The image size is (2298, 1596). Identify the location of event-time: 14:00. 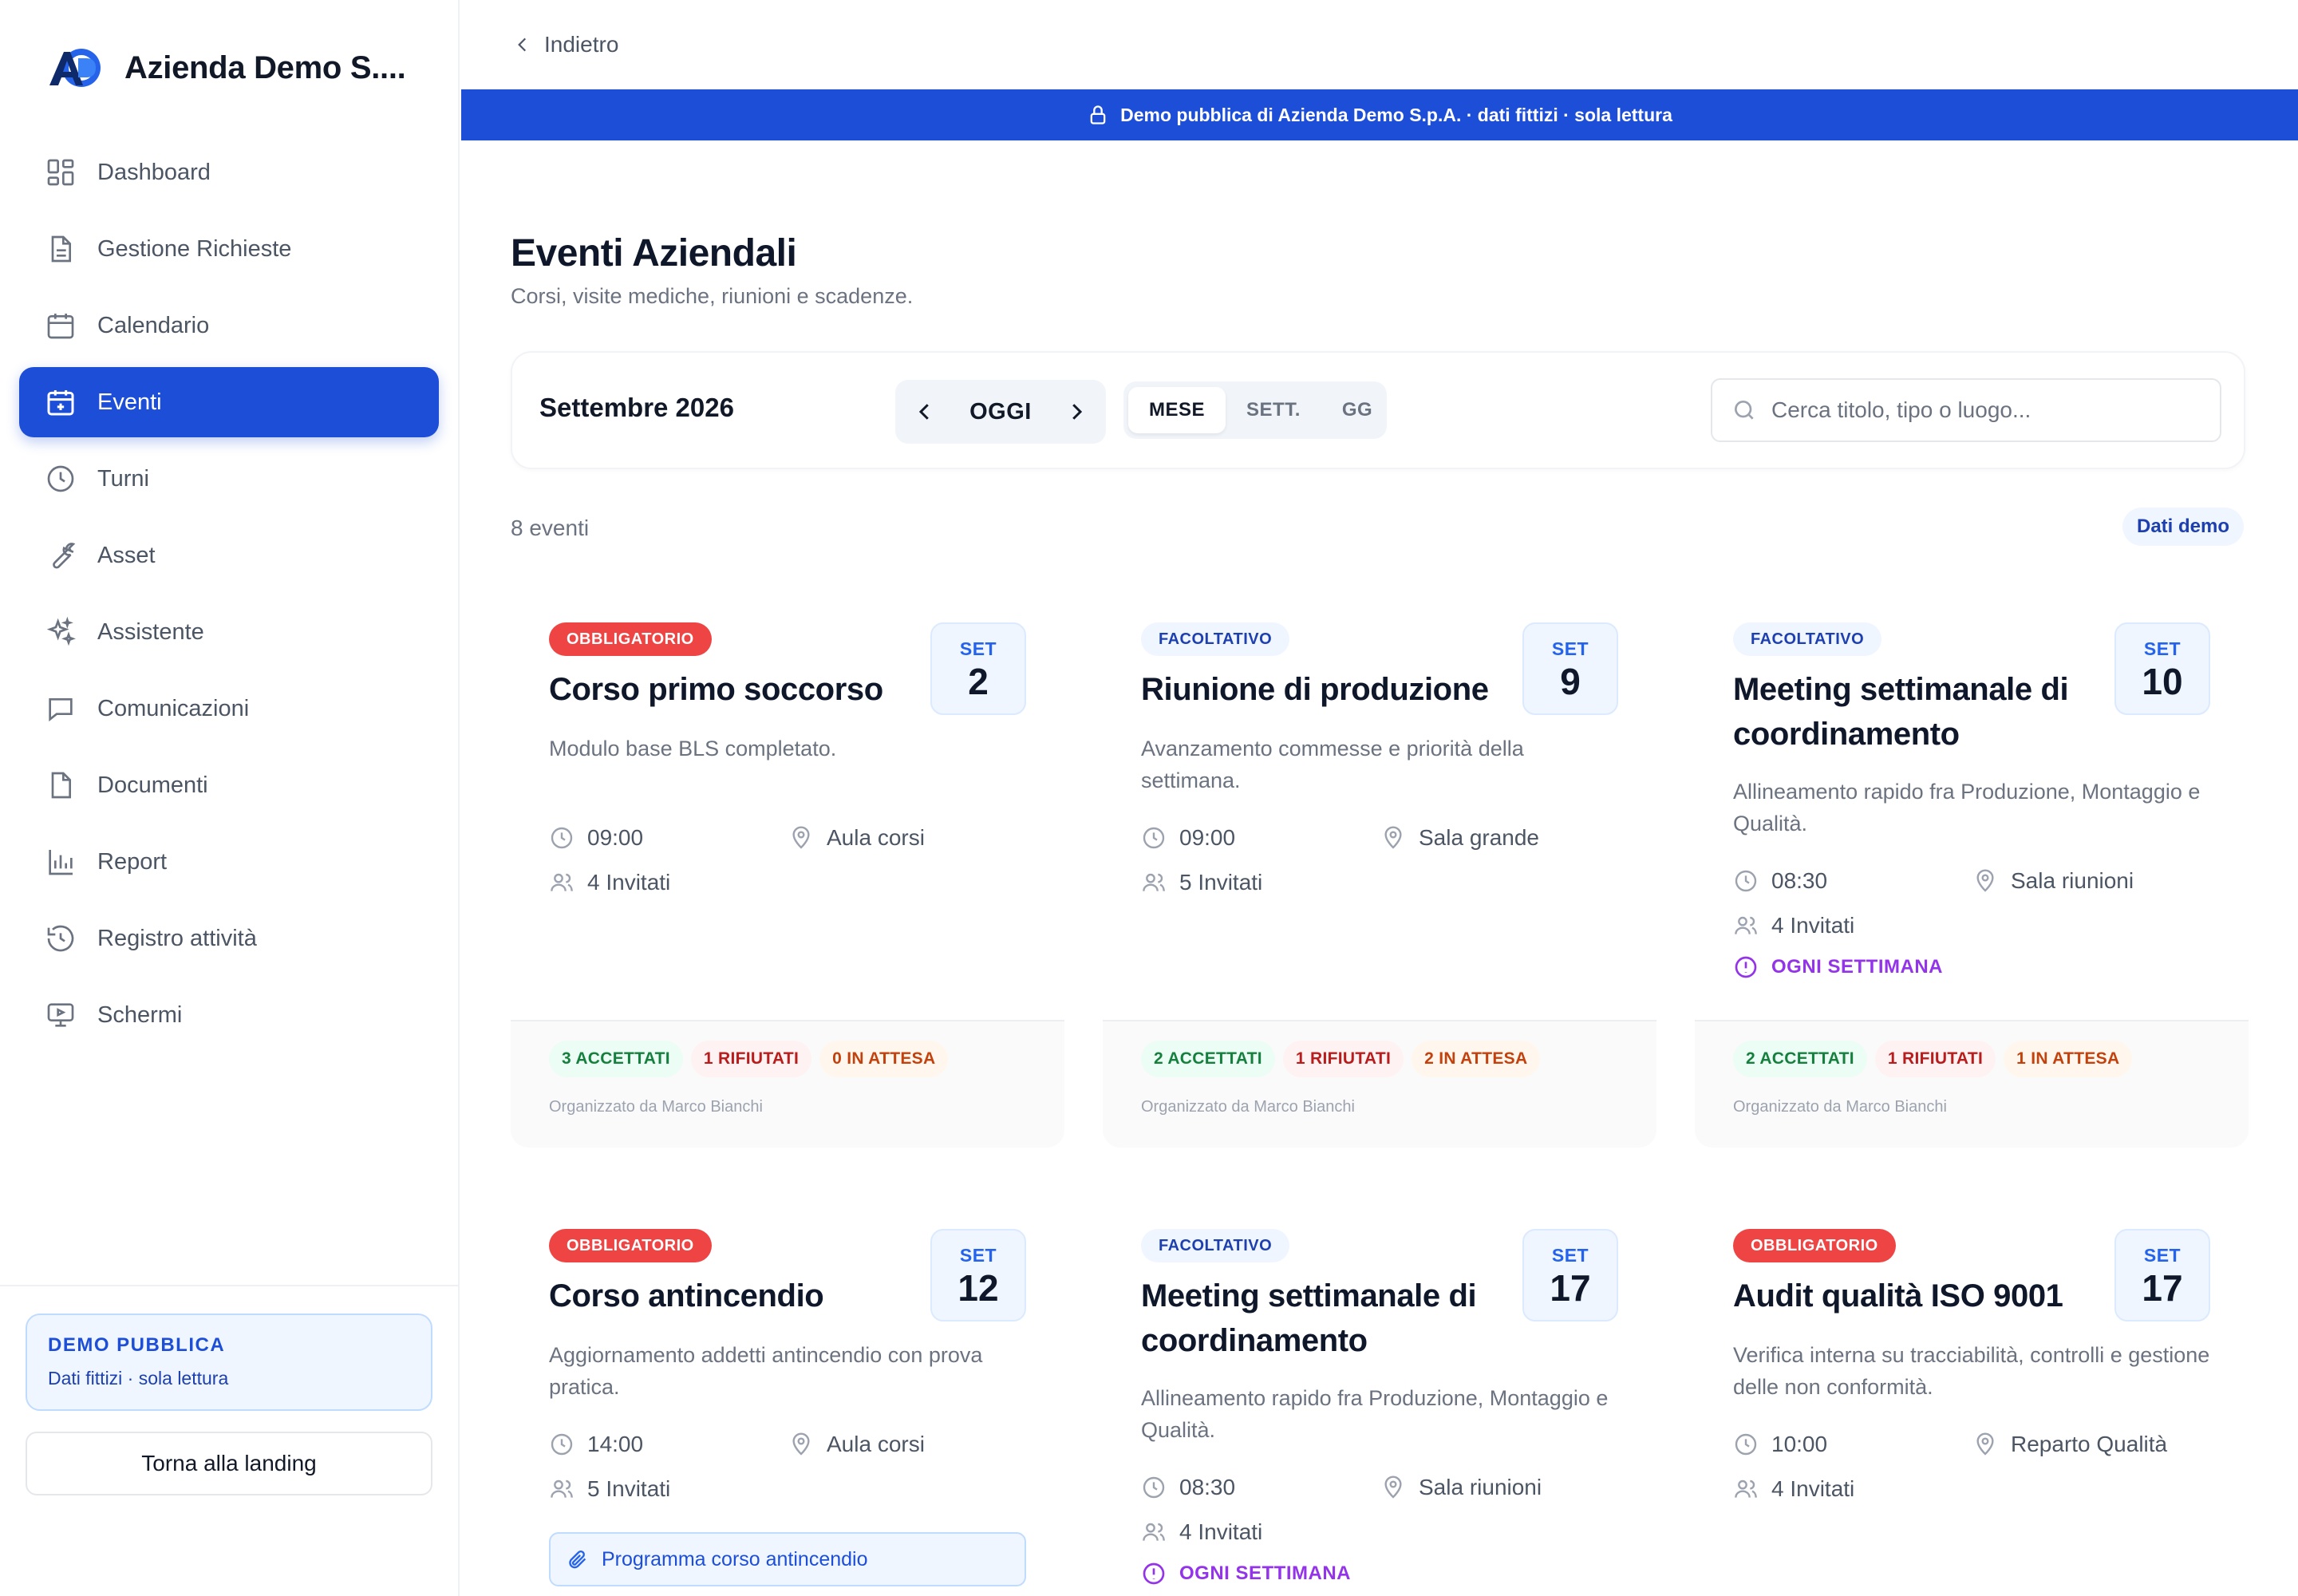
(615, 1444).